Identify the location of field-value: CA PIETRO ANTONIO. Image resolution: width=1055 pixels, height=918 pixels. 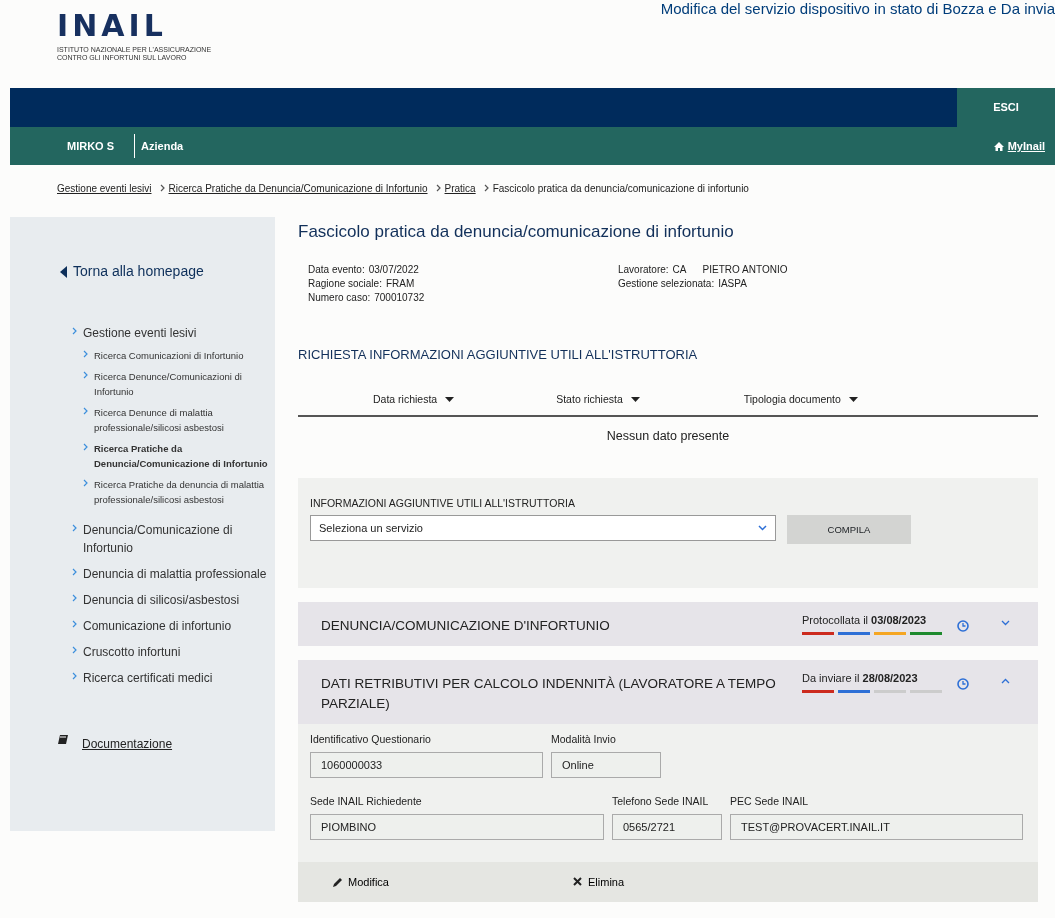
(730, 269).